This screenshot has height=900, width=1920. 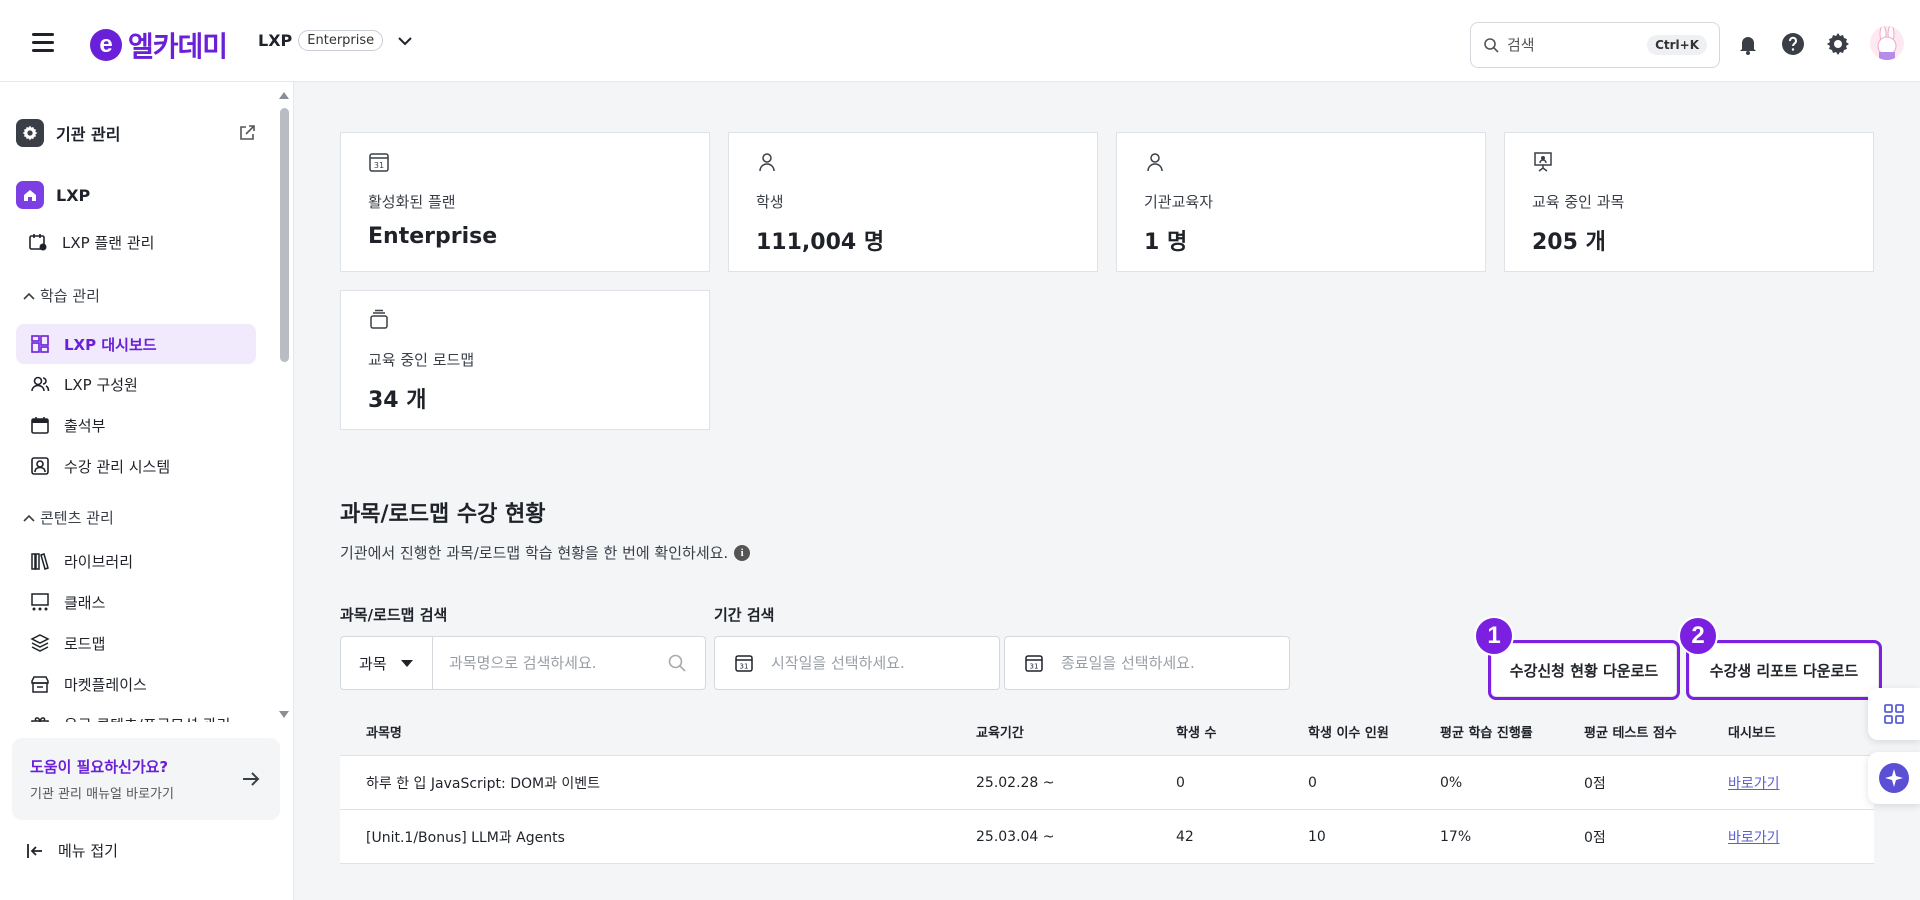 What do you see at coordinates (1677, 45) in the screenshot?
I see `search-shortcut: Ctrl+K` at bounding box center [1677, 45].